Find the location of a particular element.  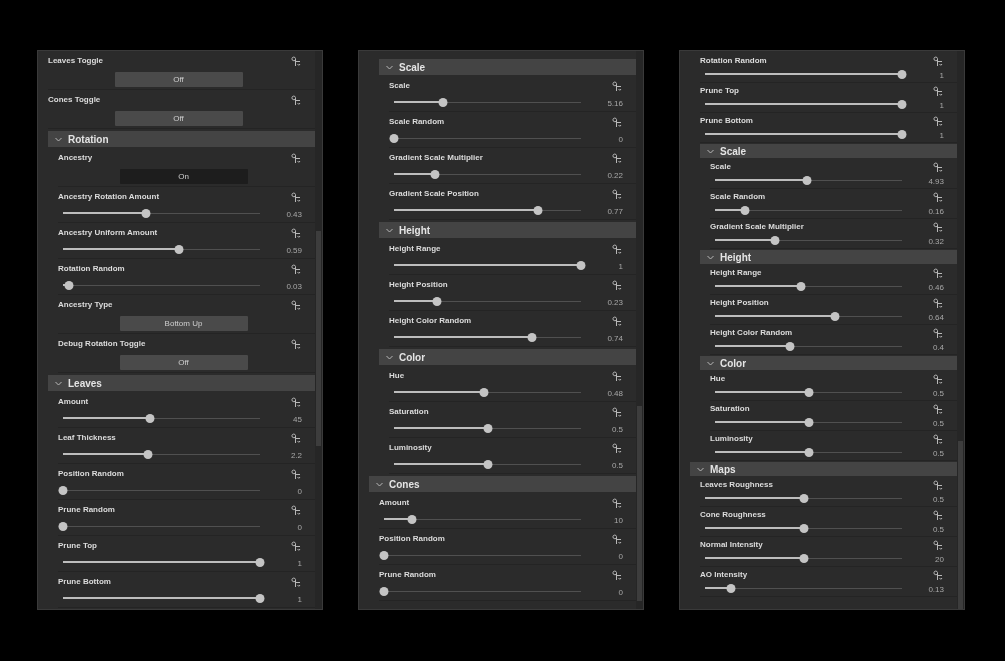

section-header: Cones is located at coordinates (502, 484).